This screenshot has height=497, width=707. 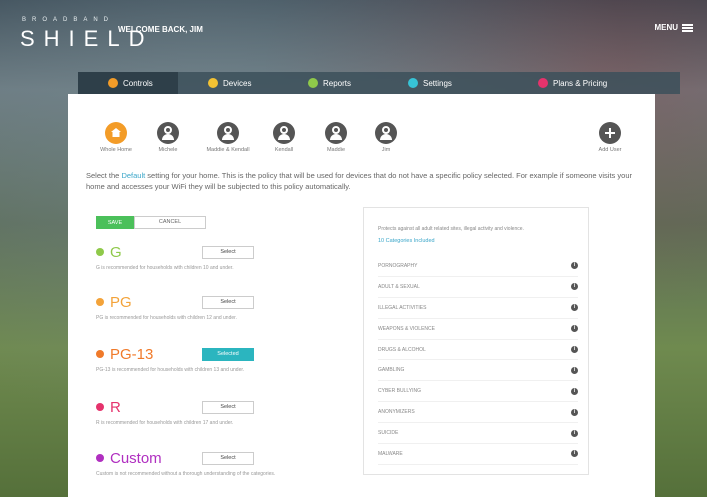 What do you see at coordinates (228, 458) in the screenshot?
I see `select-custom-button: Select` at bounding box center [228, 458].